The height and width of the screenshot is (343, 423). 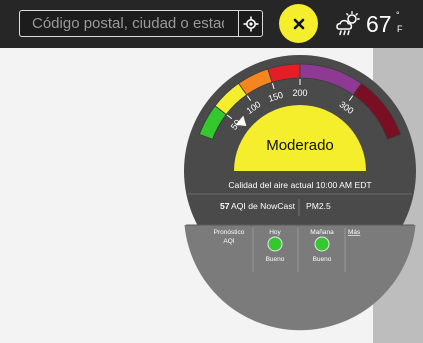 I want to click on current-aqi-heading: Calidad del aire actual 10:00 AM EDT, so click(x=300, y=185).